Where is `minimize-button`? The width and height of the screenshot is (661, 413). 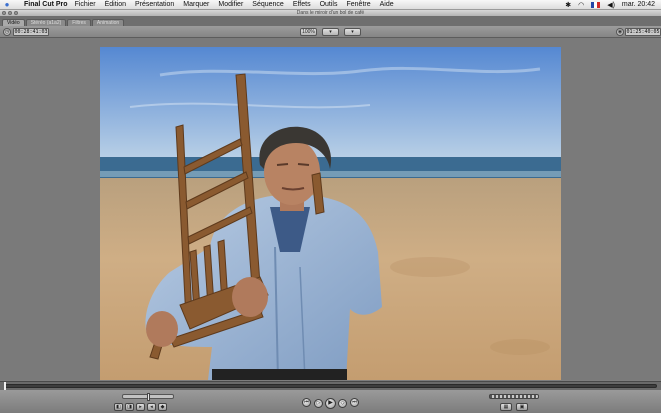 minimize-button is located at coordinates (10, 13).